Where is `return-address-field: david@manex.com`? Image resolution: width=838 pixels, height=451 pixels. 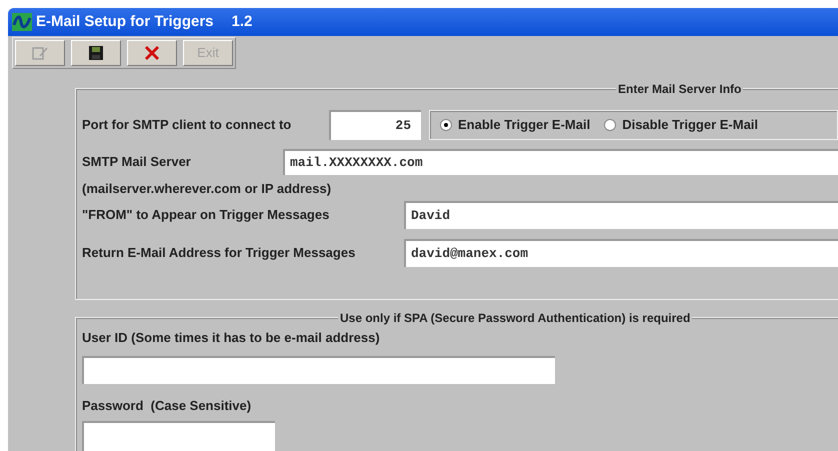
return-address-field: david@manex.com is located at coordinates (621, 252).